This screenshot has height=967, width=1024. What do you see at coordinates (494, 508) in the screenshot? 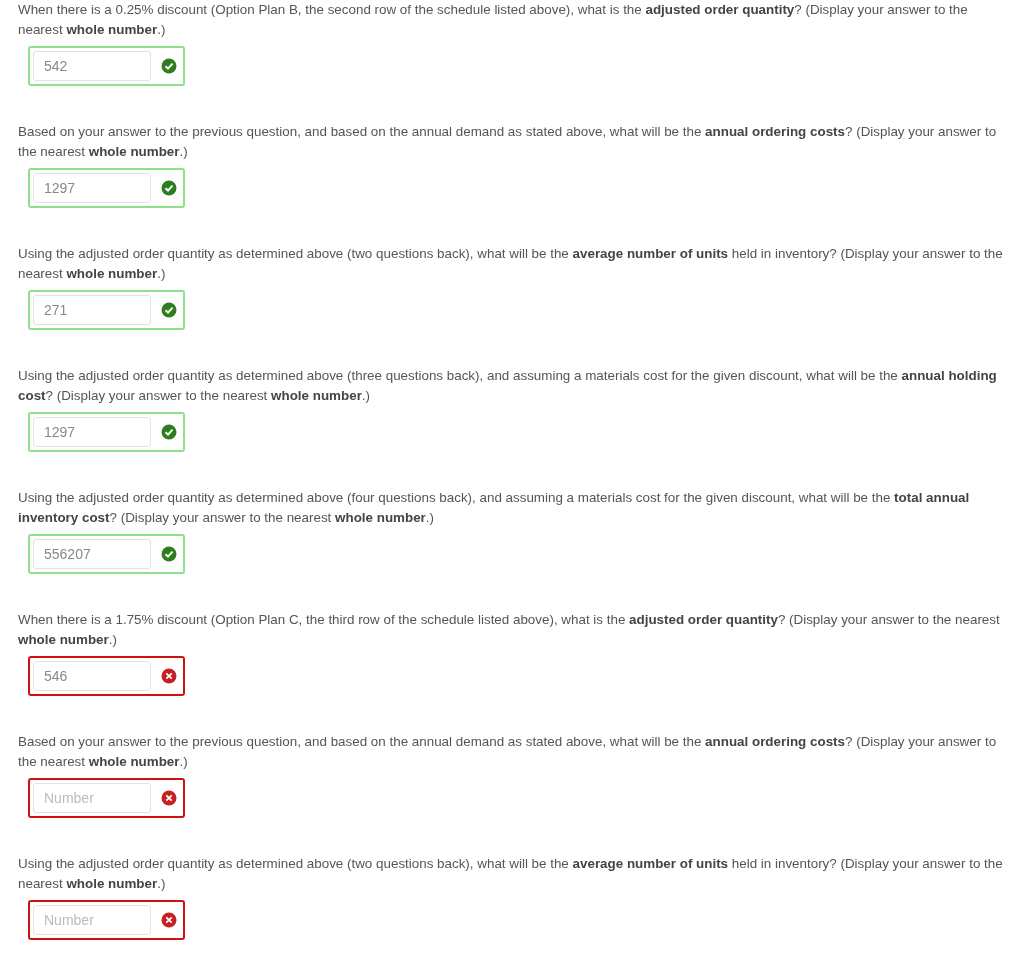
I see `question-text: Using the adjusted order quantity as determined above (four questions back), and assuming a materials cost for the given discount, what will be the total annual inventory cost? (Display your answer to the nearest whole number.)` at bounding box center [494, 508].